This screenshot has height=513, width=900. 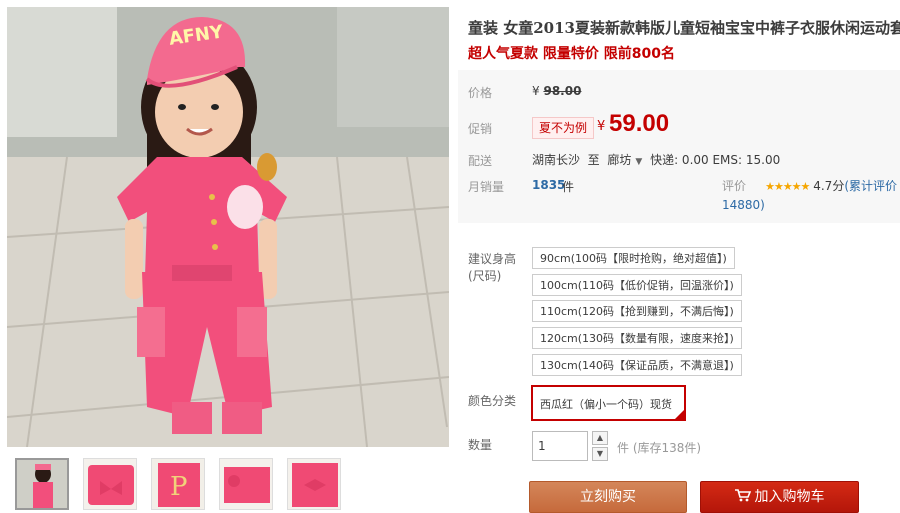 I want to click on sales-unit: 件, so click(x=568, y=187).